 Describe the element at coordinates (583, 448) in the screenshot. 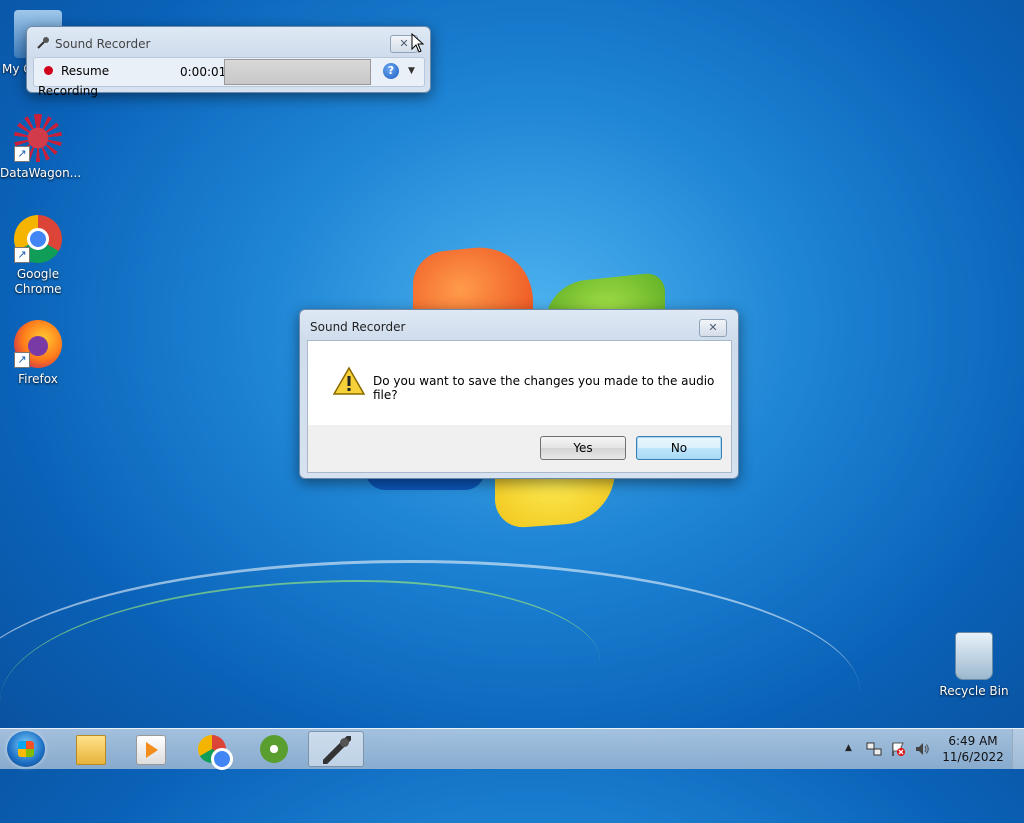

I see `yes-button: Yes` at that location.